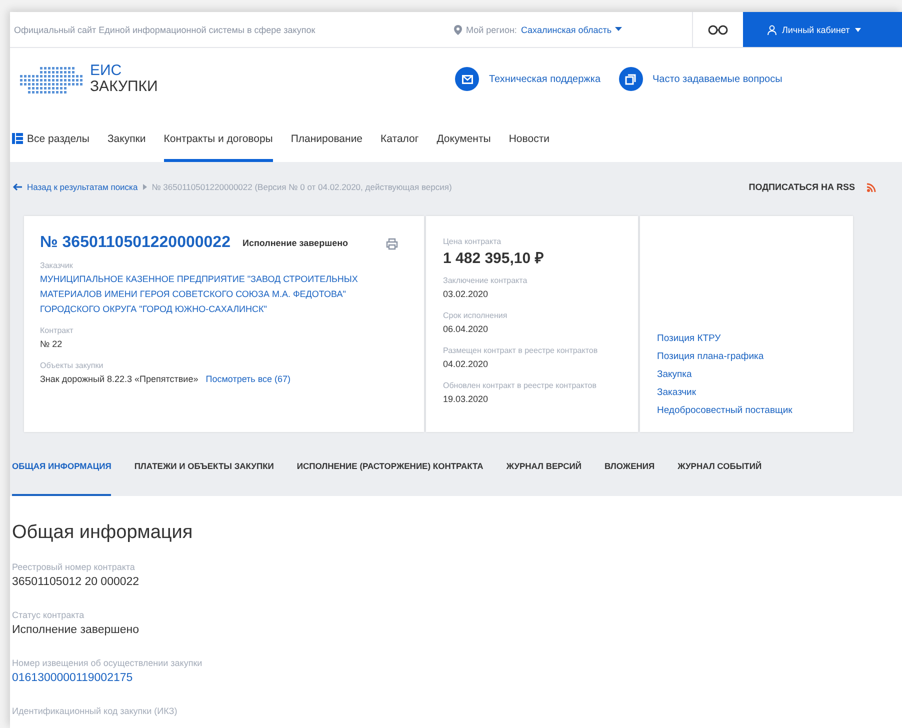 Image resolution: width=902 pixels, height=728 pixels. I want to click on printer-icon, so click(392, 244).